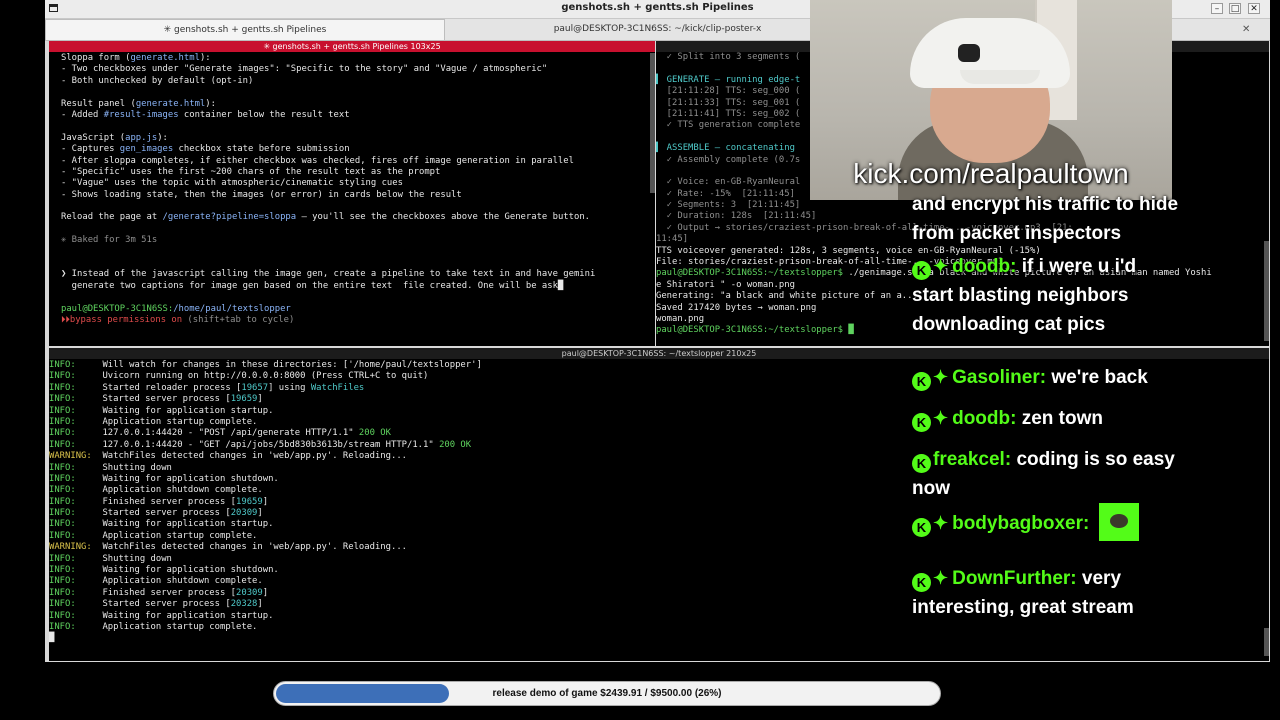 This screenshot has height=720, width=1280. Describe the element at coordinates (264, 114) in the screenshot. I see `terminal-text: container below the result text` at that location.